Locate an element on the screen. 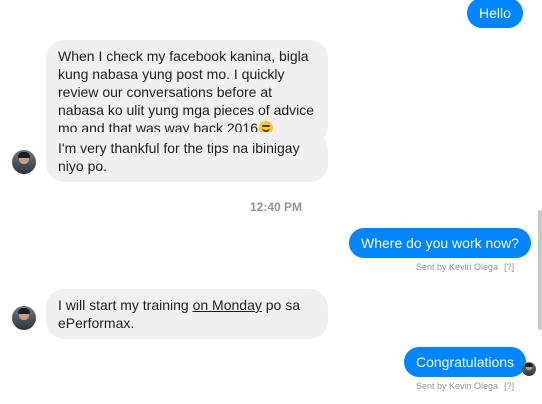 Image resolution: width=542 pixels, height=404 pixels. seen-avatar-icon is located at coordinates (529, 369).